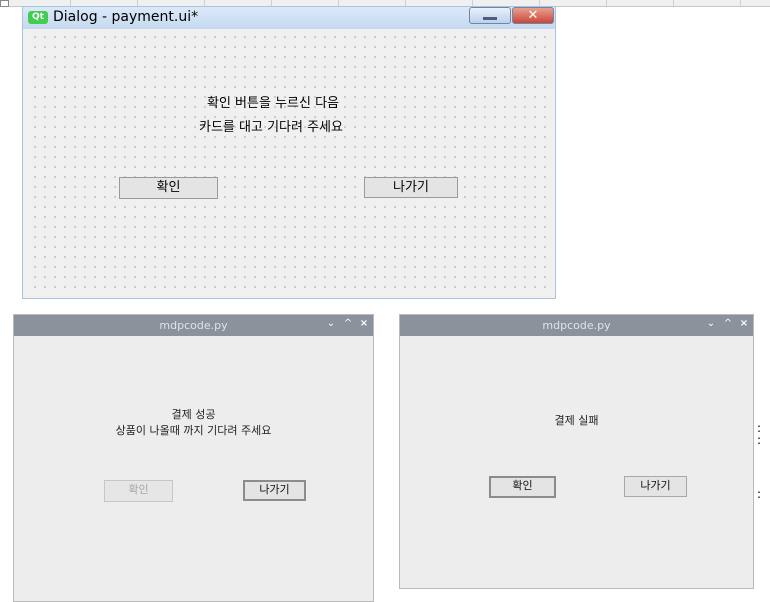 This screenshot has height=602, width=770. Describe the element at coordinates (271, 127) in the screenshot. I see `instruction-label-line2: 카드를 대고 기다려 주세요` at that location.